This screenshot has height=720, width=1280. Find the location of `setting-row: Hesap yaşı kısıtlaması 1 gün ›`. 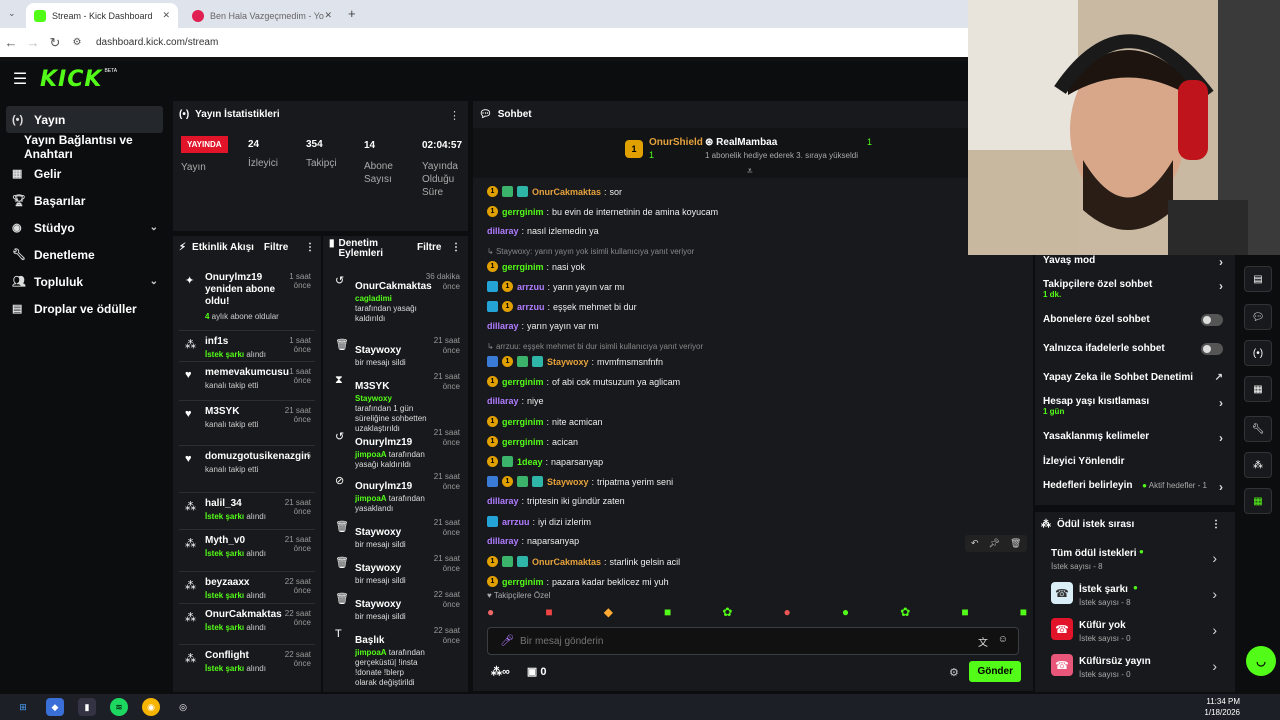

setting-row: Hesap yaşı kısıtlaması 1 gün › is located at coordinates (1136, 408).